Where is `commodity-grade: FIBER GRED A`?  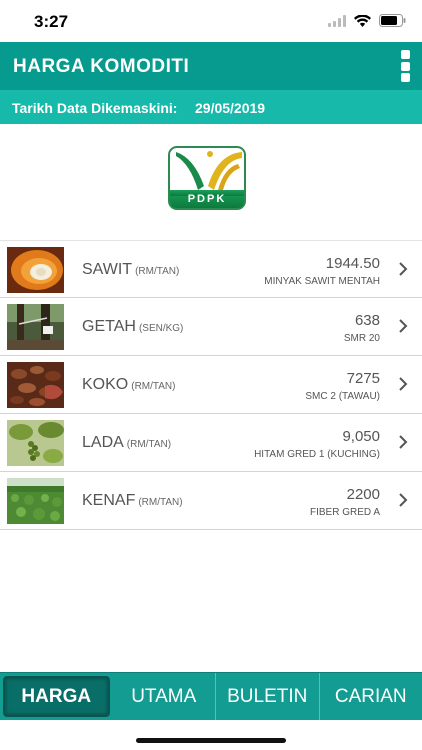 commodity-grade: FIBER GRED A is located at coordinates (344, 512).